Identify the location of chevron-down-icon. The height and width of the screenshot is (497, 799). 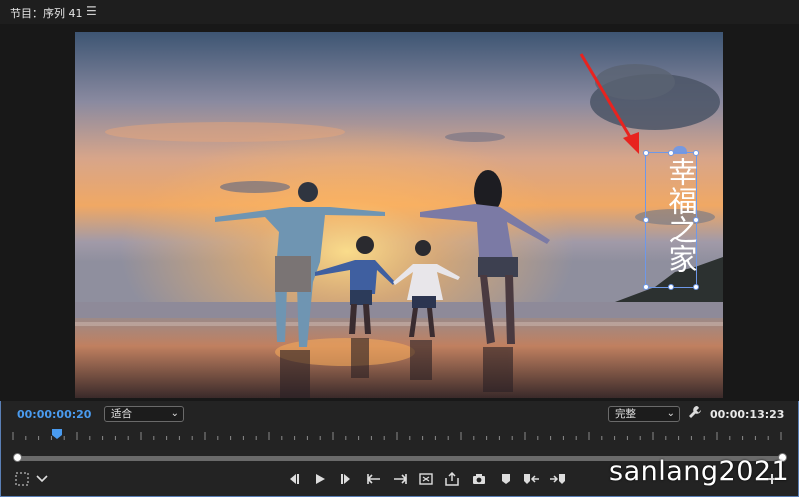
(42, 479).